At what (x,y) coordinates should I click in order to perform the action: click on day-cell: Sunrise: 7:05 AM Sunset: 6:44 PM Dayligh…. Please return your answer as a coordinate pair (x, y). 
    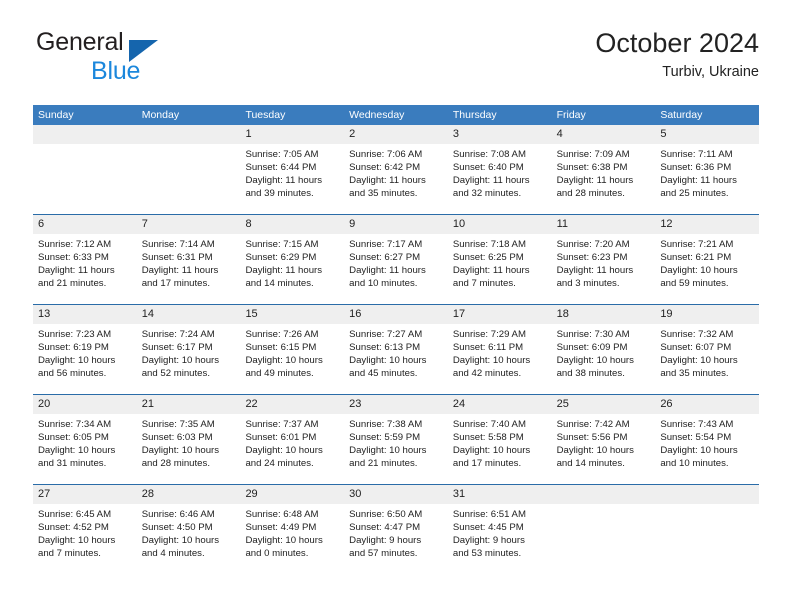
    Looking at the image, I should click on (292, 179).